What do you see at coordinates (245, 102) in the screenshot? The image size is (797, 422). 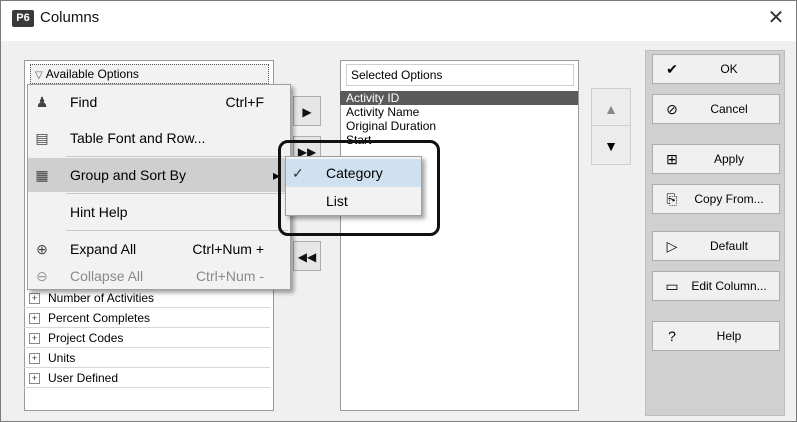 I see `menu-item-shortcut: Ctrl+F` at bounding box center [245, 102].